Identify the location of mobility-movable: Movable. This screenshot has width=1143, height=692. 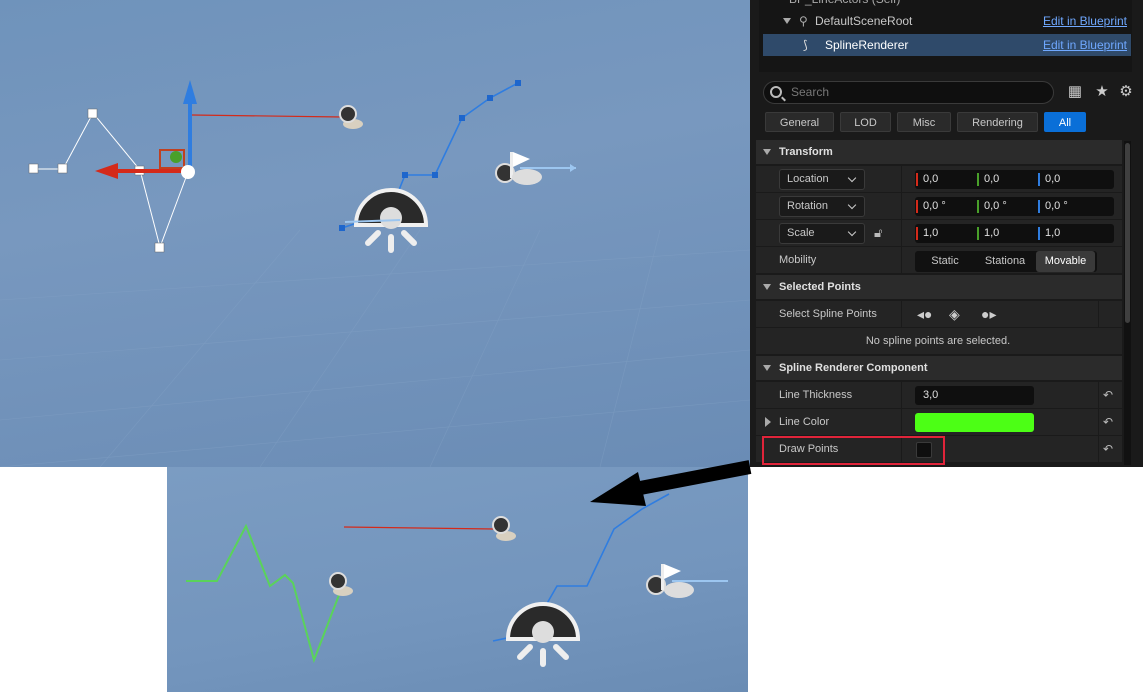
(1065, 261).